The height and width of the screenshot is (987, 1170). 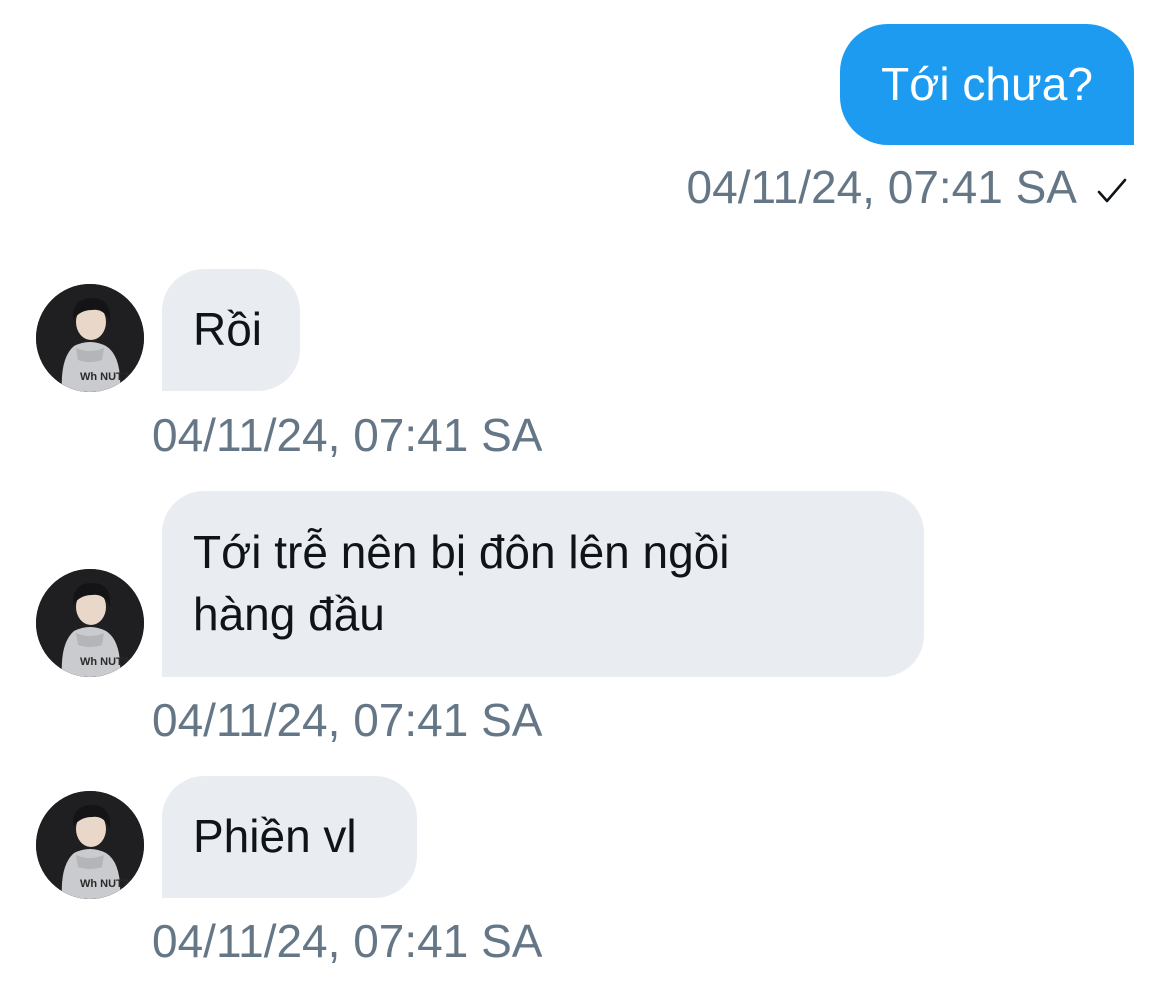 What do you see at coordinates (543, 584) in the screenshot?
I see `message-bubble-incoming: Tới trễ nên bị đôn lên ngồi hàng đầu` at bounding box center [543, 584].